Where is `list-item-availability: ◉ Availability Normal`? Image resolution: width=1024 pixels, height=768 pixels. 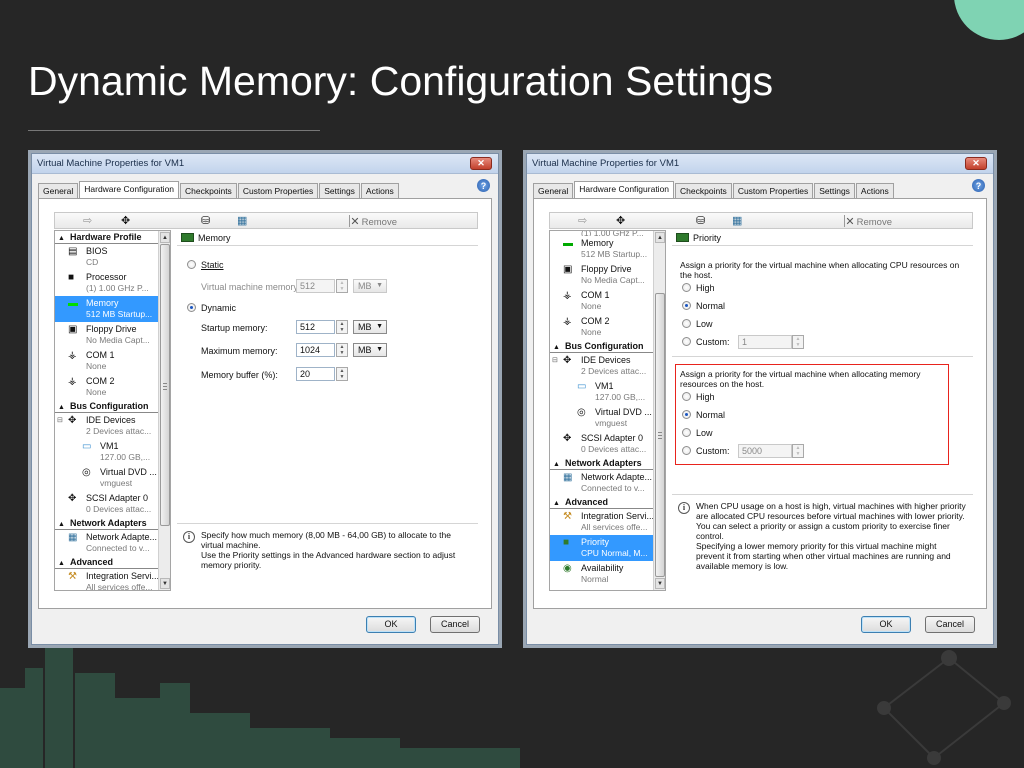
list-item-availability: ◉ Availability Normal is located at coordinates (601, 574).